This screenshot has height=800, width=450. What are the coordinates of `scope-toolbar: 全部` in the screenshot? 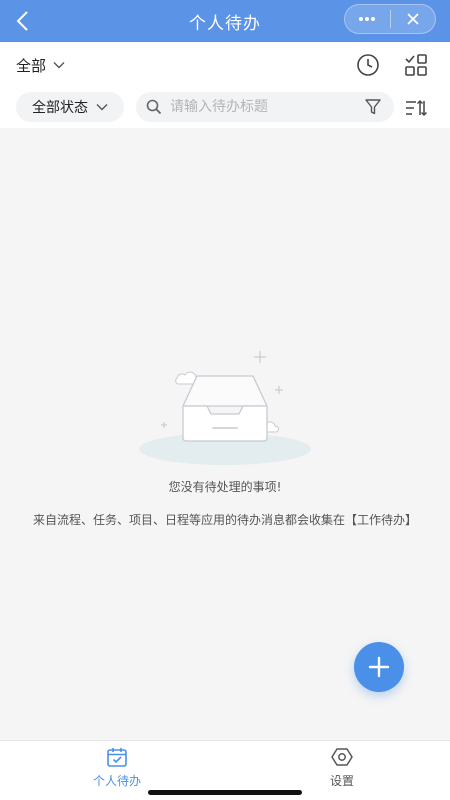 It's located at (225, 65).